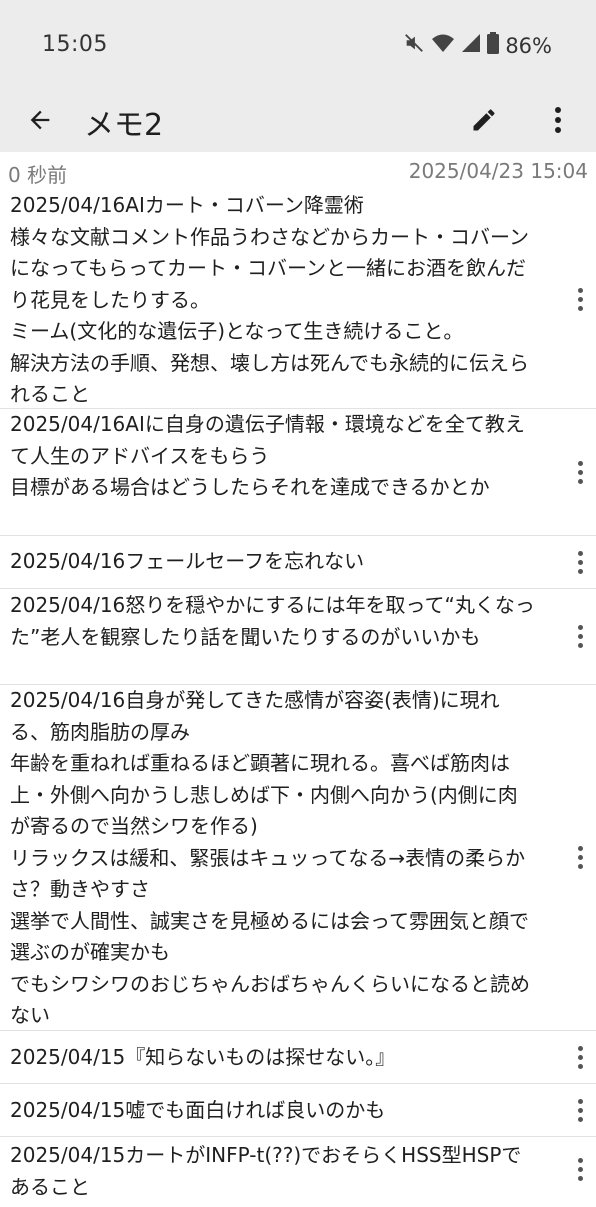  Describe the element at coordinates (124, 125) in the screenshot. I see `page-title: メモ2` at that location.